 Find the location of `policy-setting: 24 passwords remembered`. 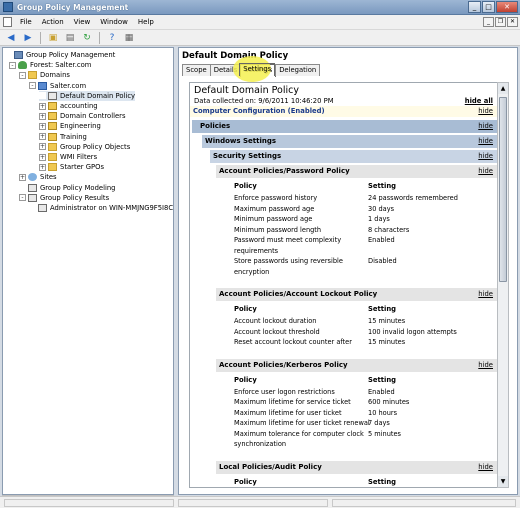

policy-setting: 24 passwords remembered is located at coordinates (413, 198).